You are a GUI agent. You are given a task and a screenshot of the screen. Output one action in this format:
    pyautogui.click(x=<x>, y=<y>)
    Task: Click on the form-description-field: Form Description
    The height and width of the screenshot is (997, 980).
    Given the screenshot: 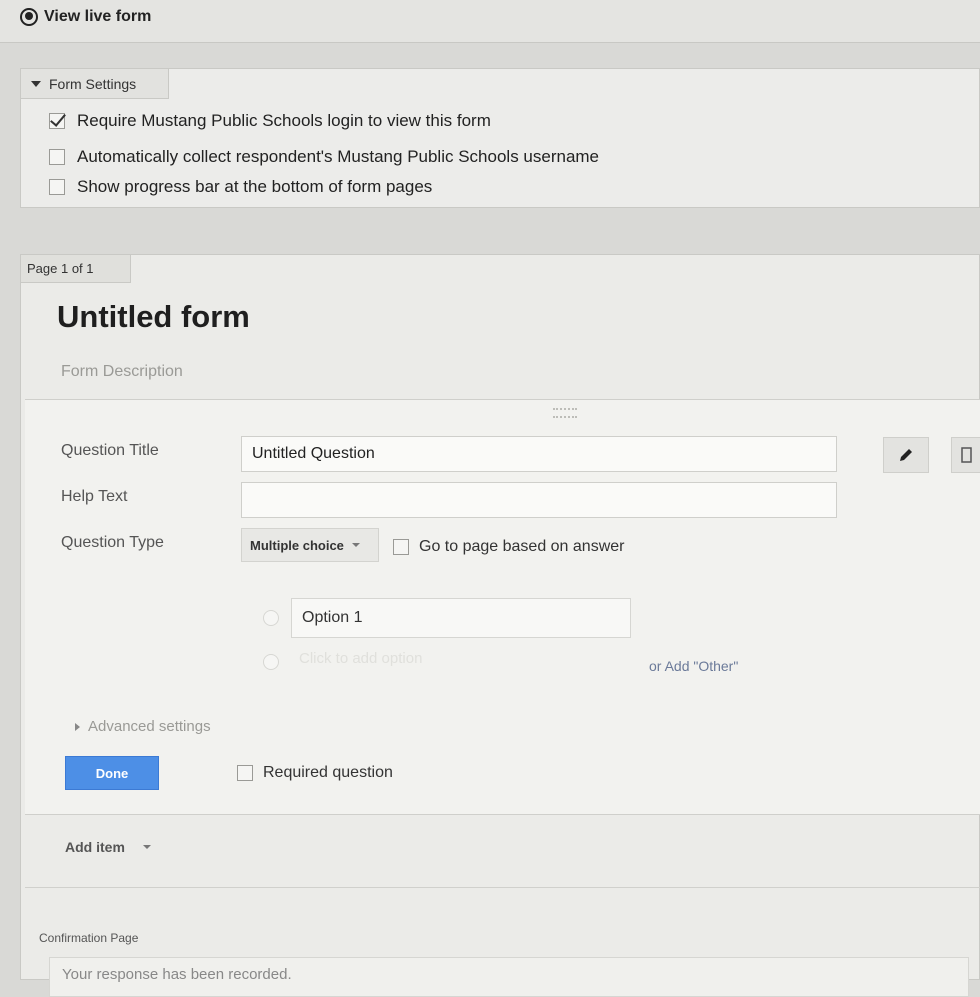 What is the action you would take?
    pyautogui.click(x=122, y=372)
    